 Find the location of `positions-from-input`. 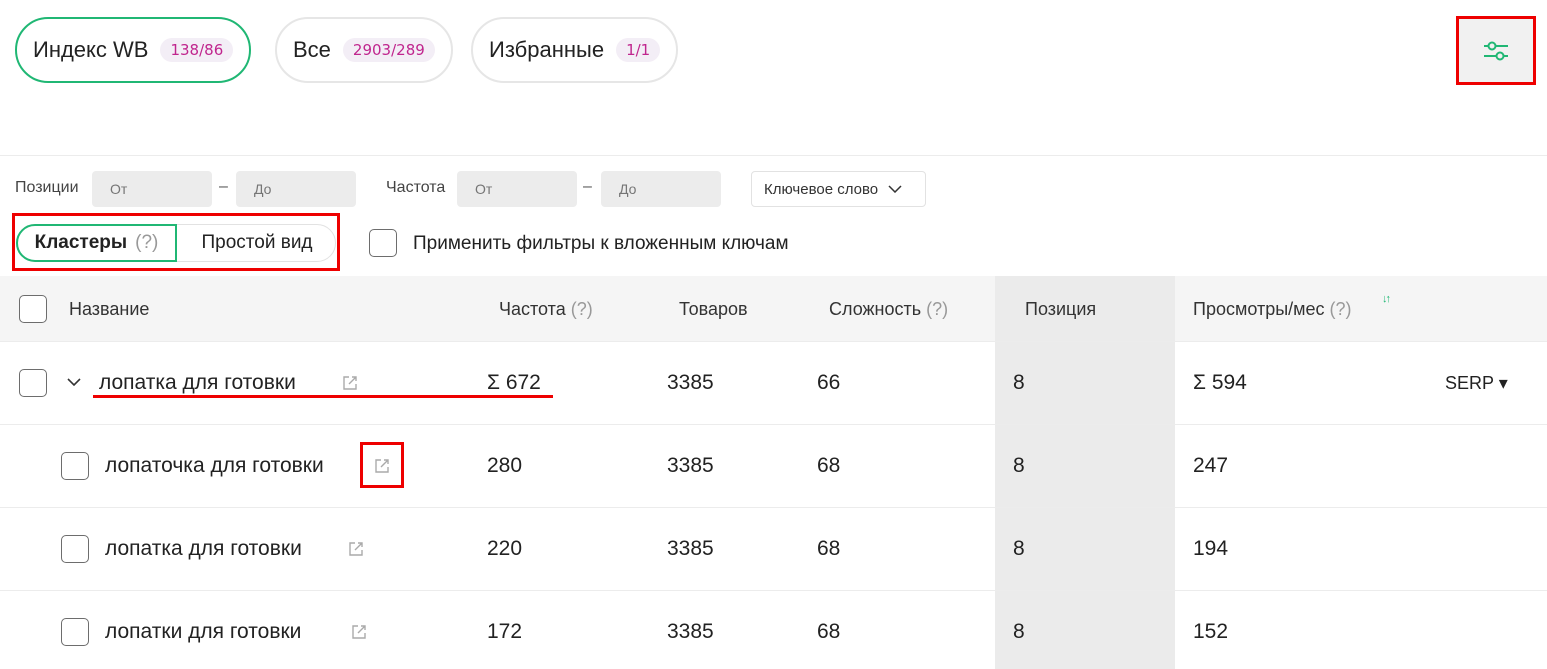

positions-from-input is located at coordinates (152, 189).